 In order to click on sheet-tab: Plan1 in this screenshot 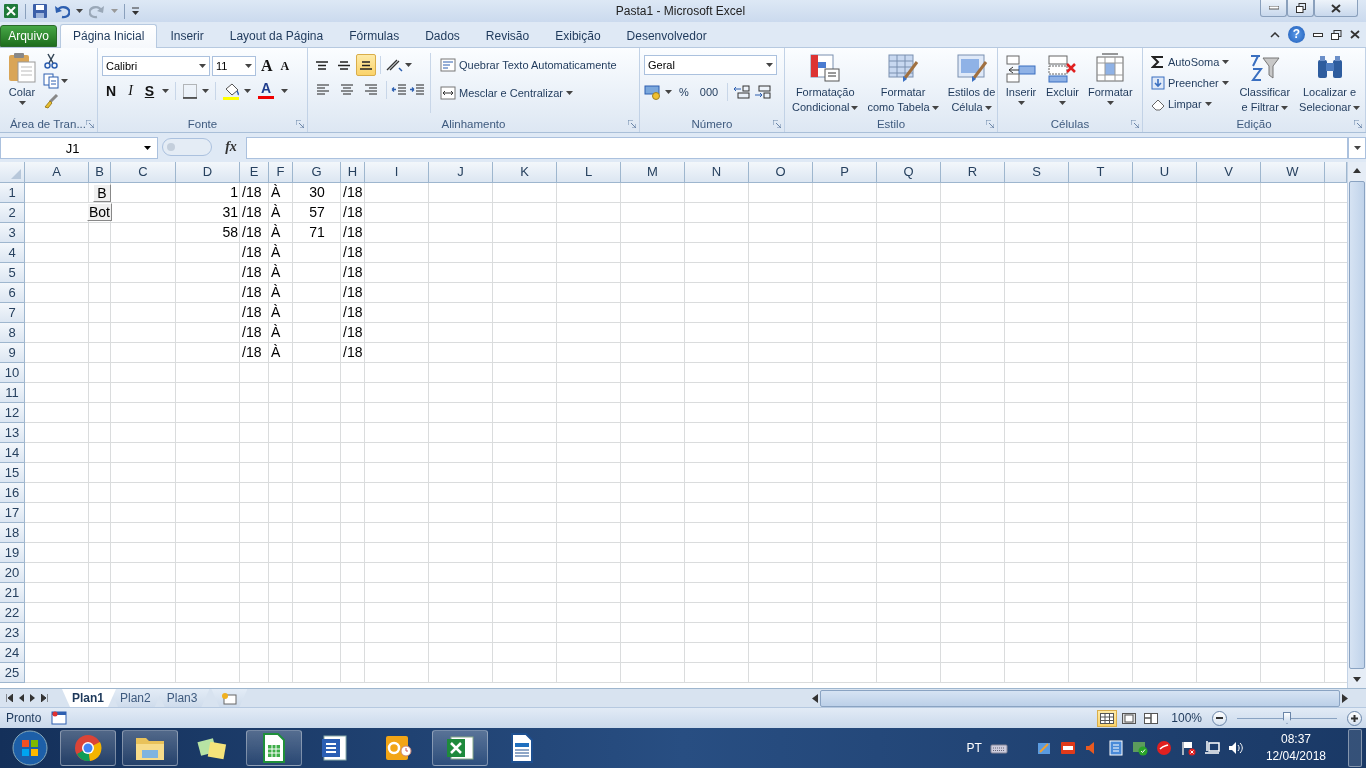, I will do `click(89, 698)`.